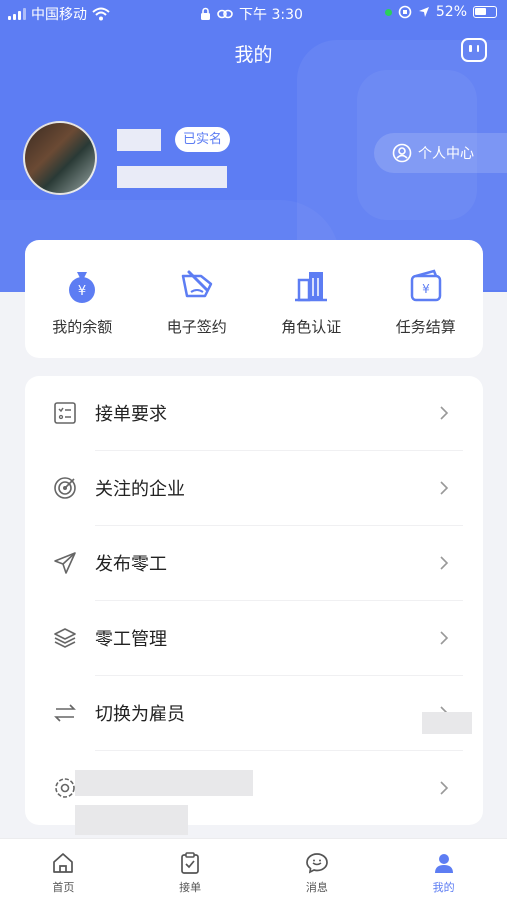 This screenshot has height=900, width=507. I want to click on bottom-tab-bar: 首页 接单 消息 我的, so click(253, 869).